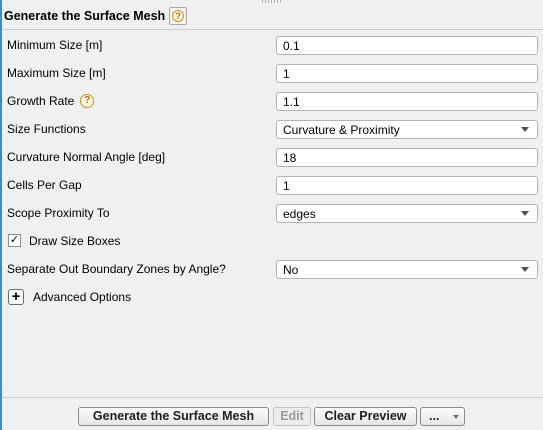  Describe the element at coordinates (173, 416) in the screenshot. I see `generate-surface-mesh-button: Generate the Surface Mesh` at that location.